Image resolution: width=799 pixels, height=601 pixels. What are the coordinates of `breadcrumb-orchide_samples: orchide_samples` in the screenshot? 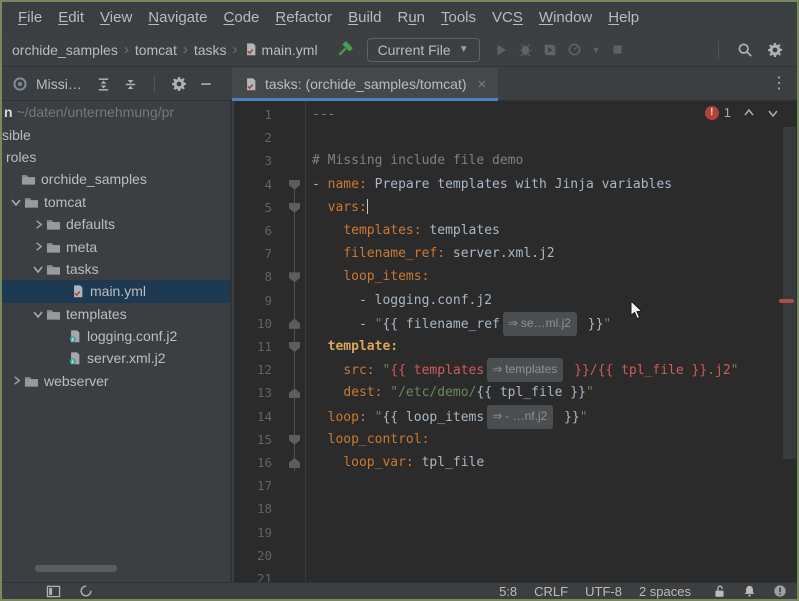 It's located at (65, 50).